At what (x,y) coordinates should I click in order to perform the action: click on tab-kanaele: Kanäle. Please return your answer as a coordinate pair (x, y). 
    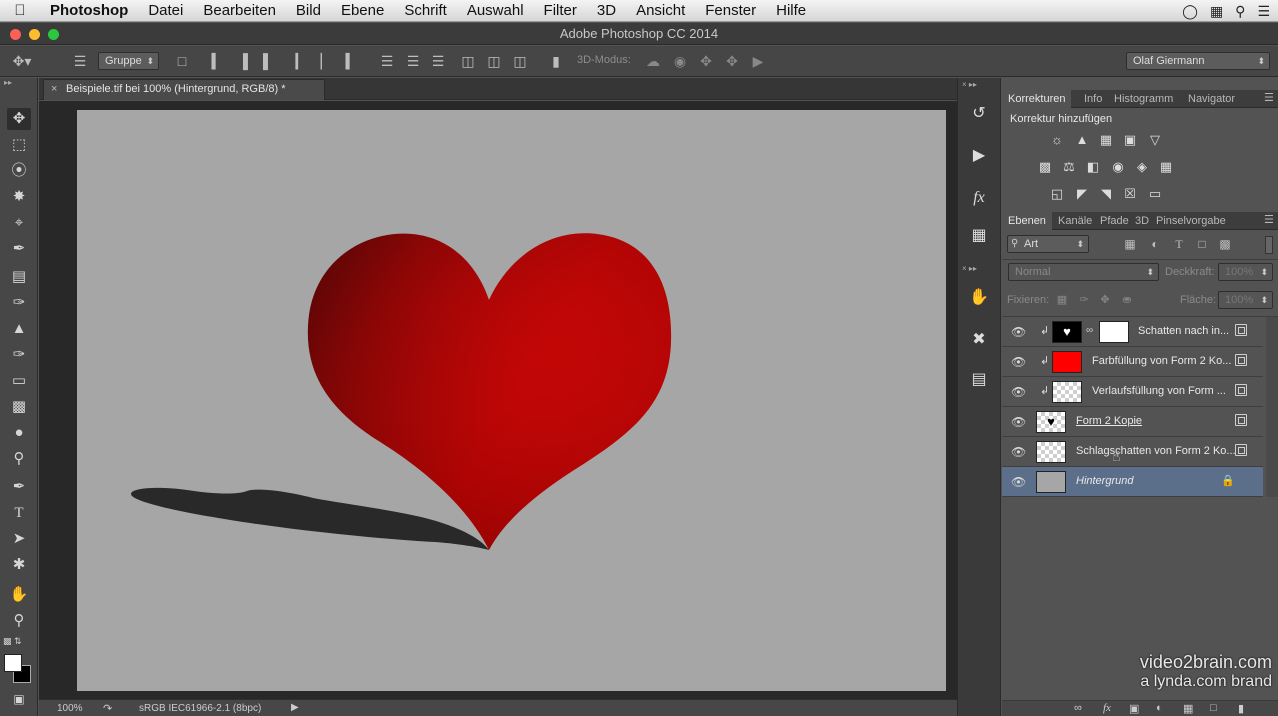
    Looking at the image, I should click on (1075, 221).